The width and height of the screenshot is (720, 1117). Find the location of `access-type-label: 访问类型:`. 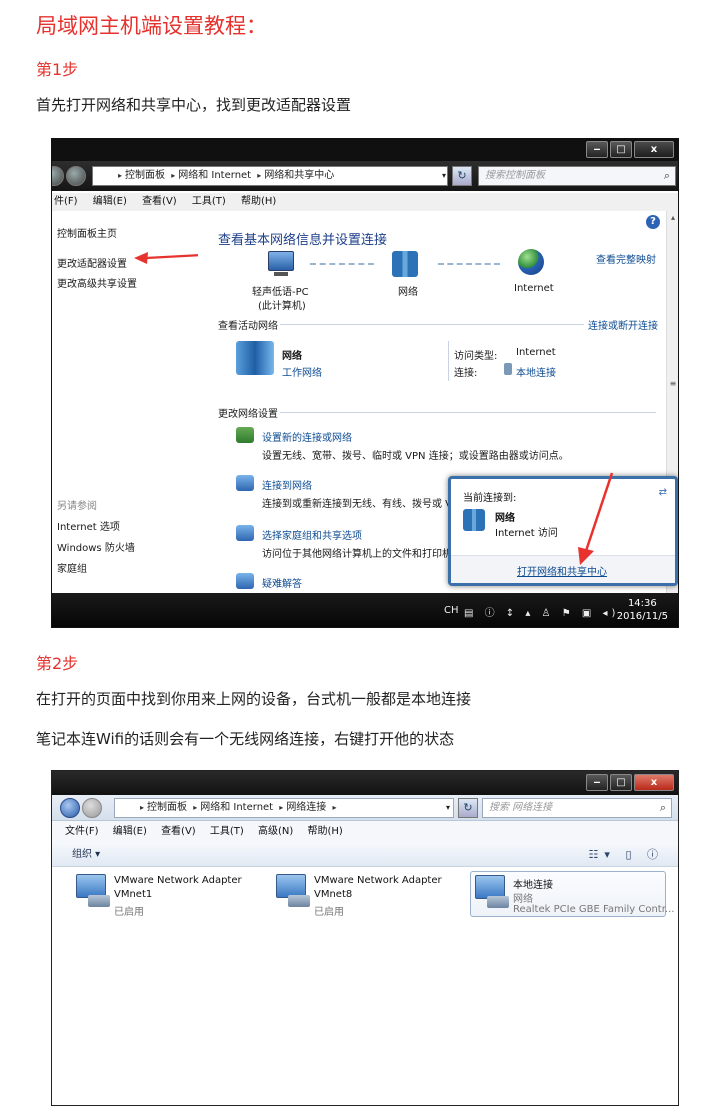

access-type-label: 访问类型: is located at coordinates (476, 356).